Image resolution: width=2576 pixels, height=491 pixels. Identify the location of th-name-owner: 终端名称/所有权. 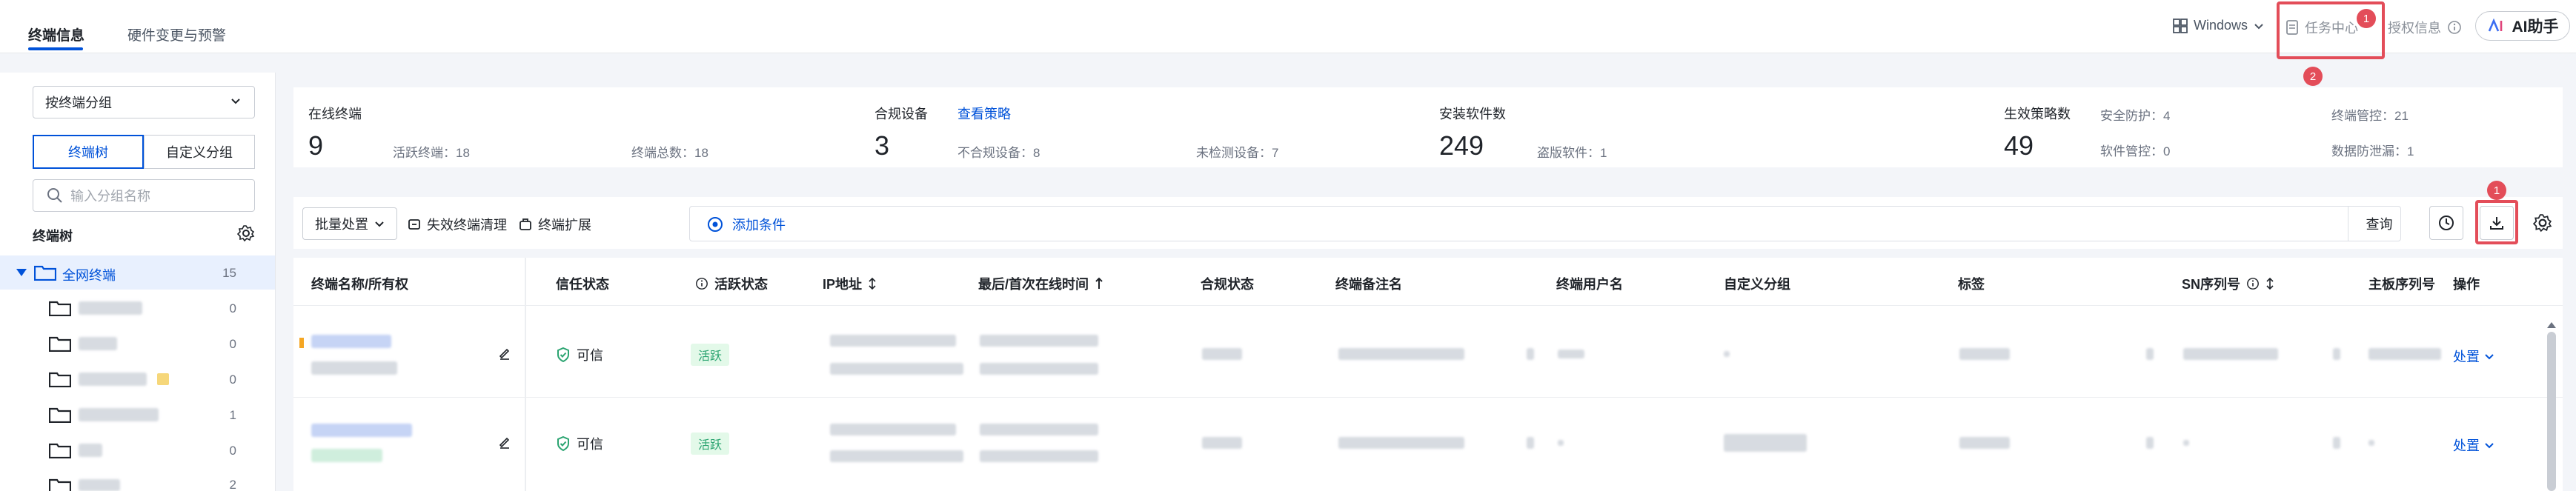
(359, 283).